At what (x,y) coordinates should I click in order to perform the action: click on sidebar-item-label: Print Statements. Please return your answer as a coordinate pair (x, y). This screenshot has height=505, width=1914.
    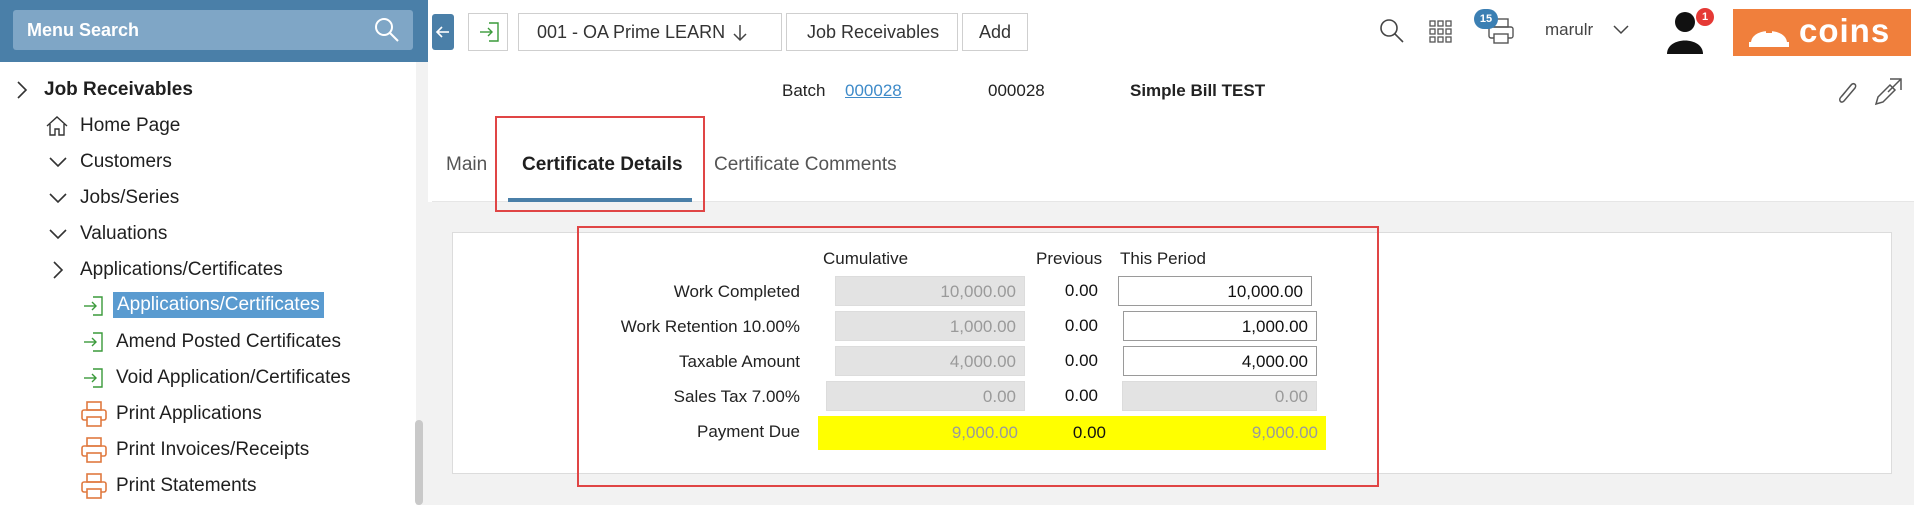
    Looking at the image, I should click on (186, 485).